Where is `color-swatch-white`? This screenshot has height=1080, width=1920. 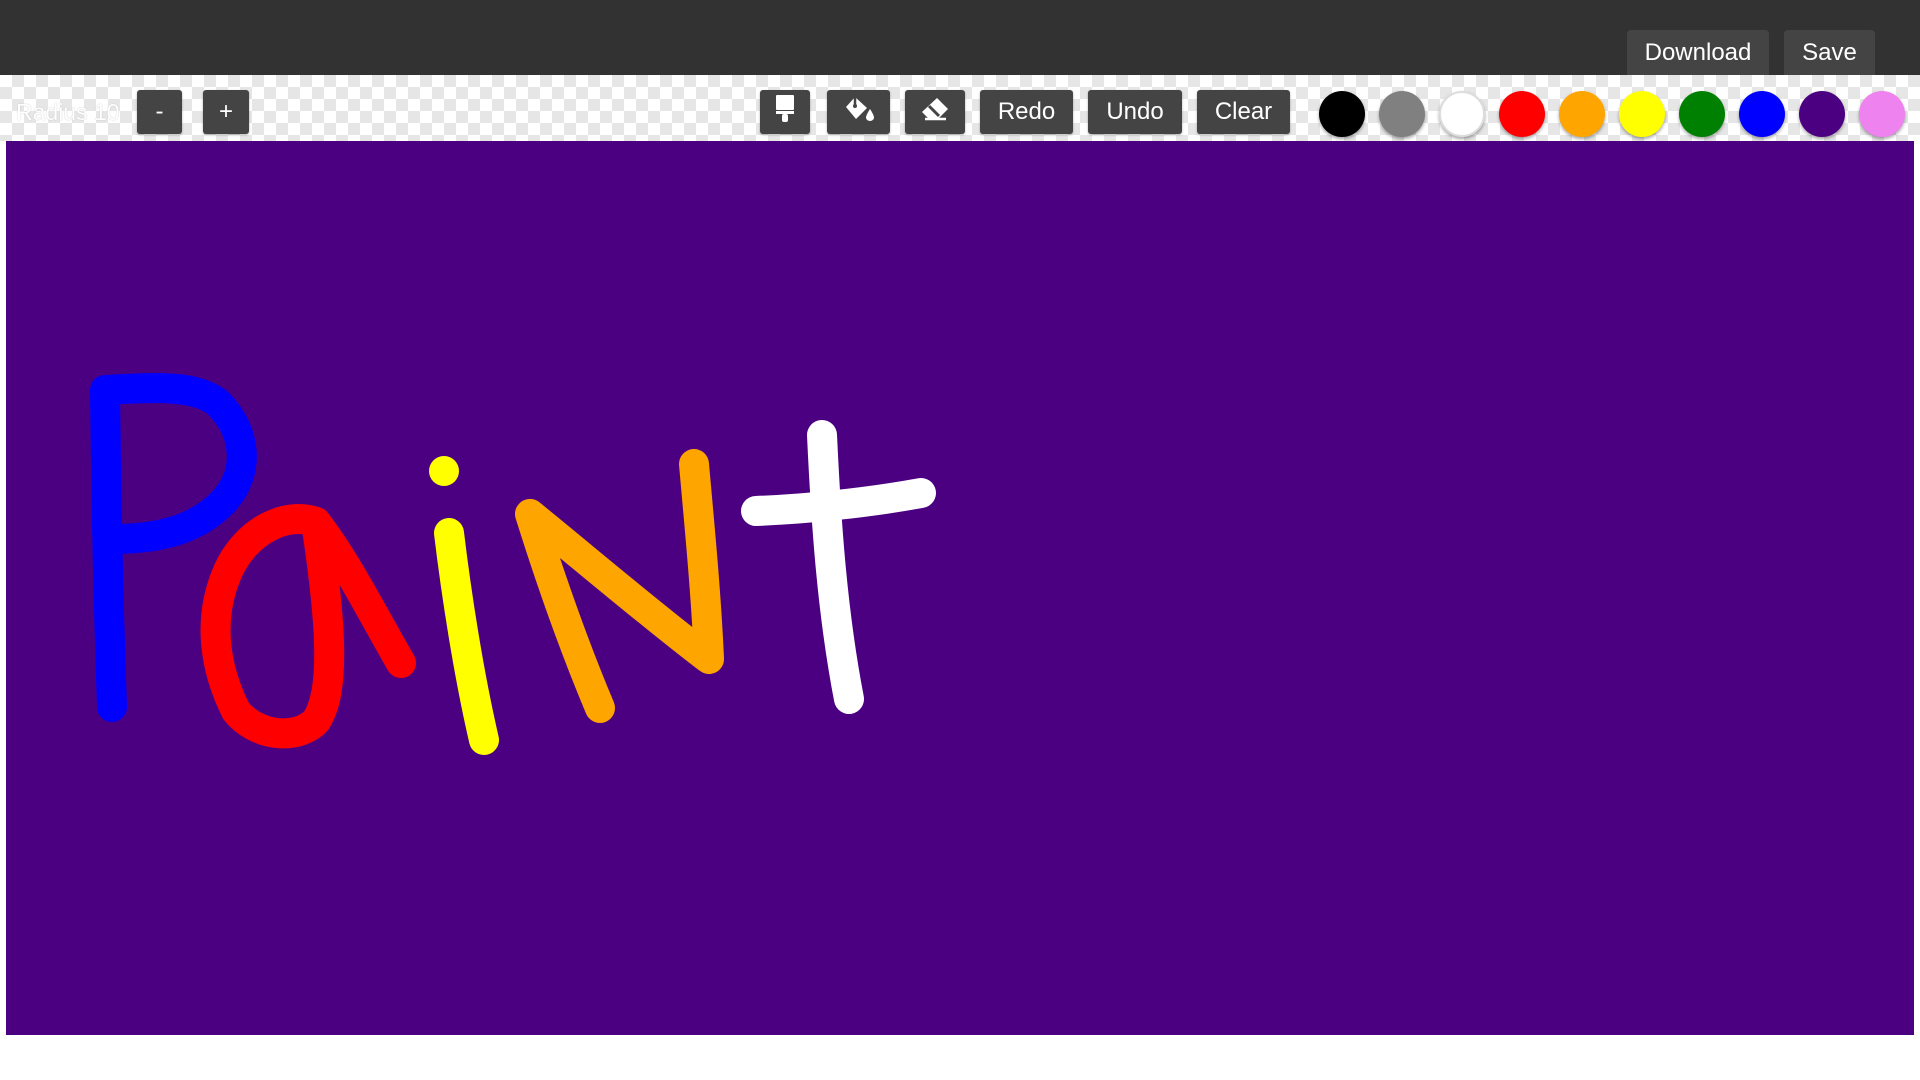 color-swatch-white is located at coordinates (1462, 114).